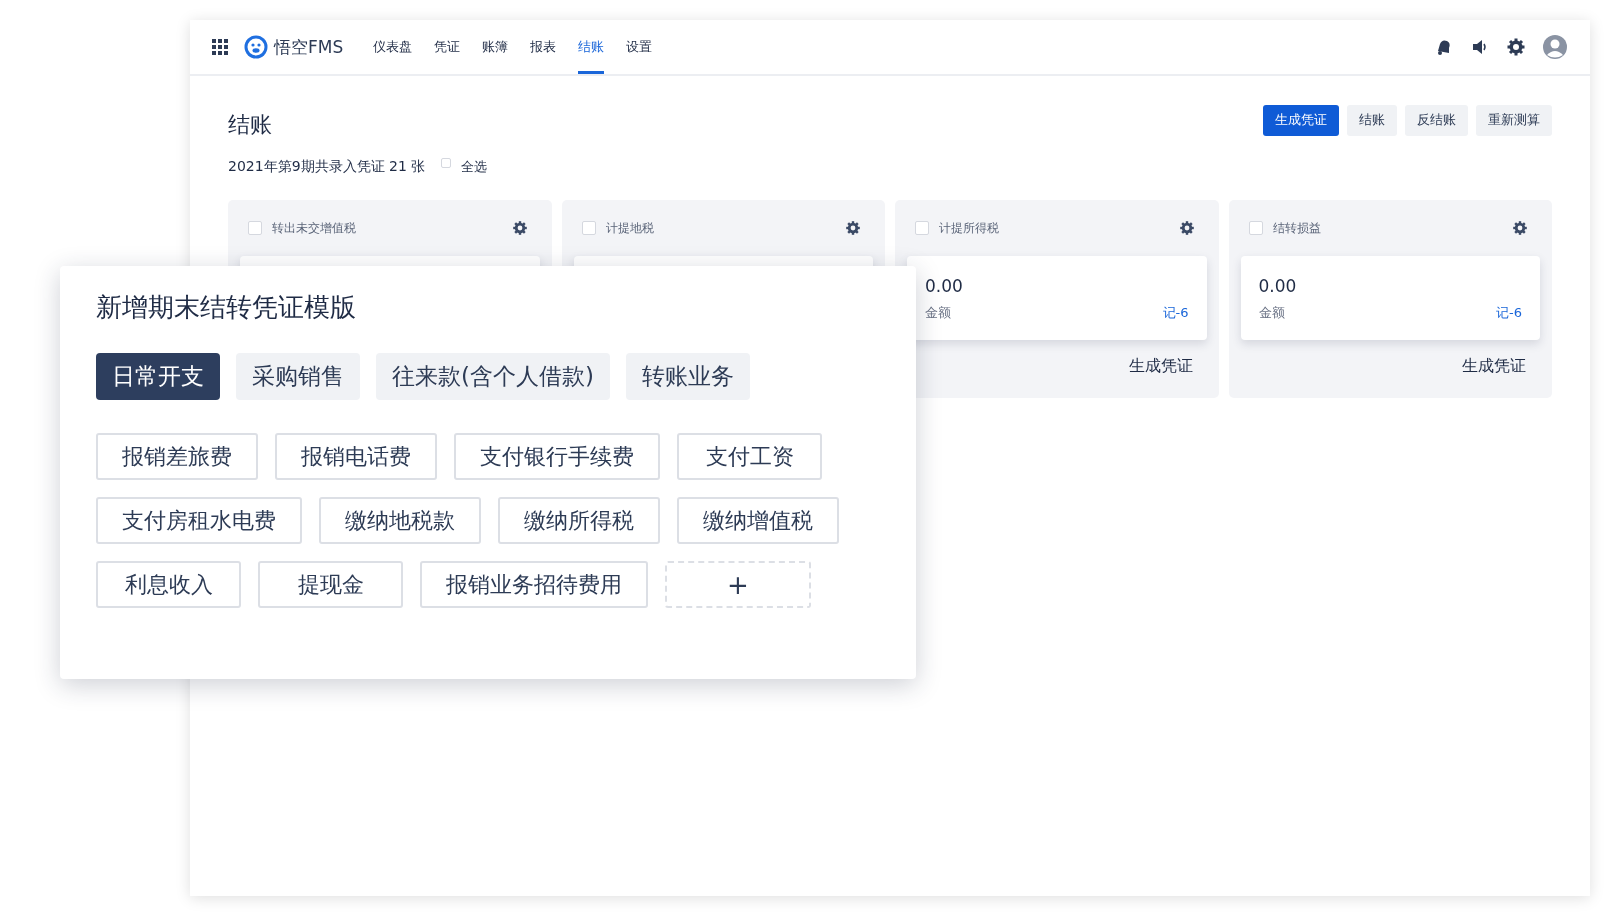 The width and height of the screenshot is (1614, 924). I want to click on card-title: 计提地税, so click(630, 228).